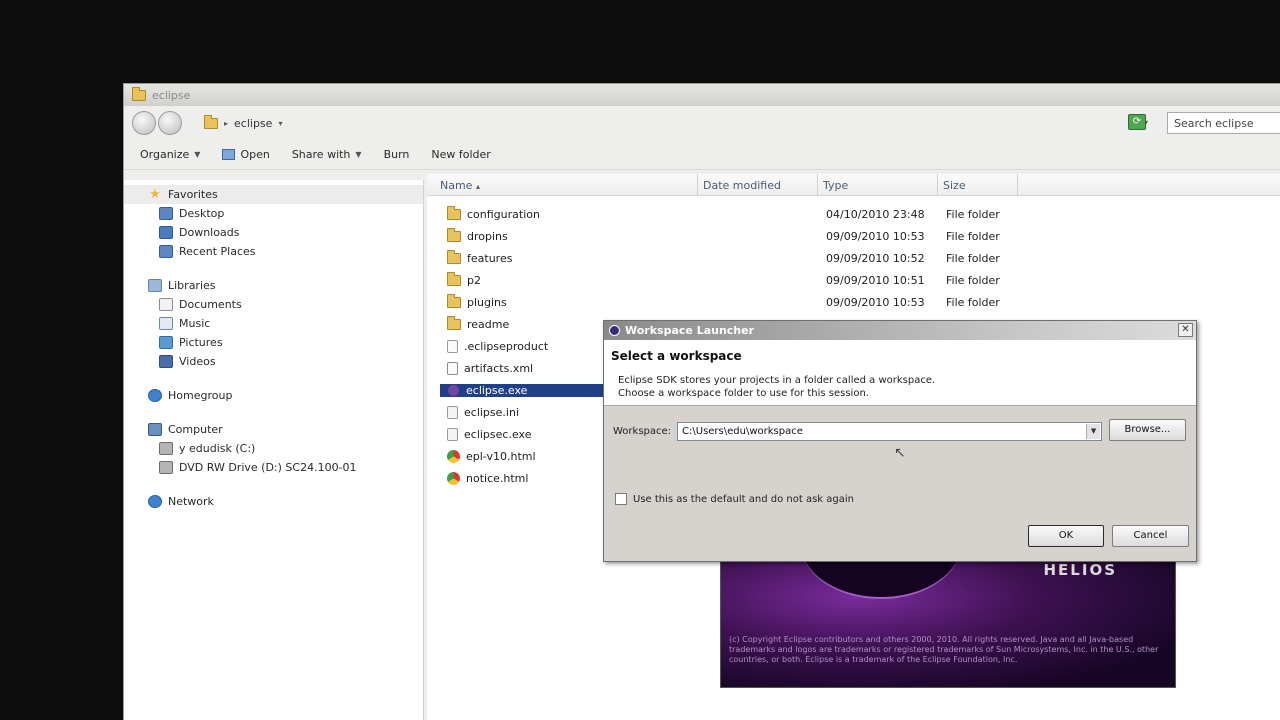  Describe the element at coordinates (690, 330) in the screenshot. I see `dialog-title: Workspace Launcher` at that location.